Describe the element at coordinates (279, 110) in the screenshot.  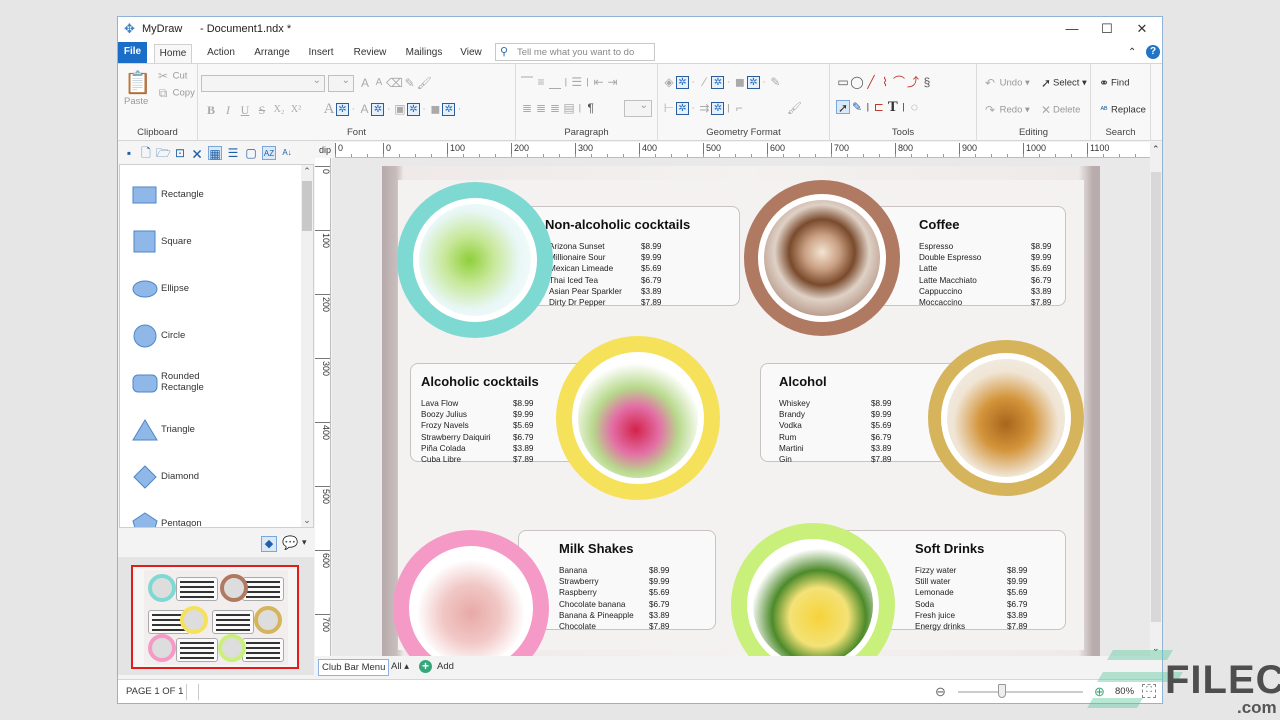
I see `subscript-button: X₂` at that location.